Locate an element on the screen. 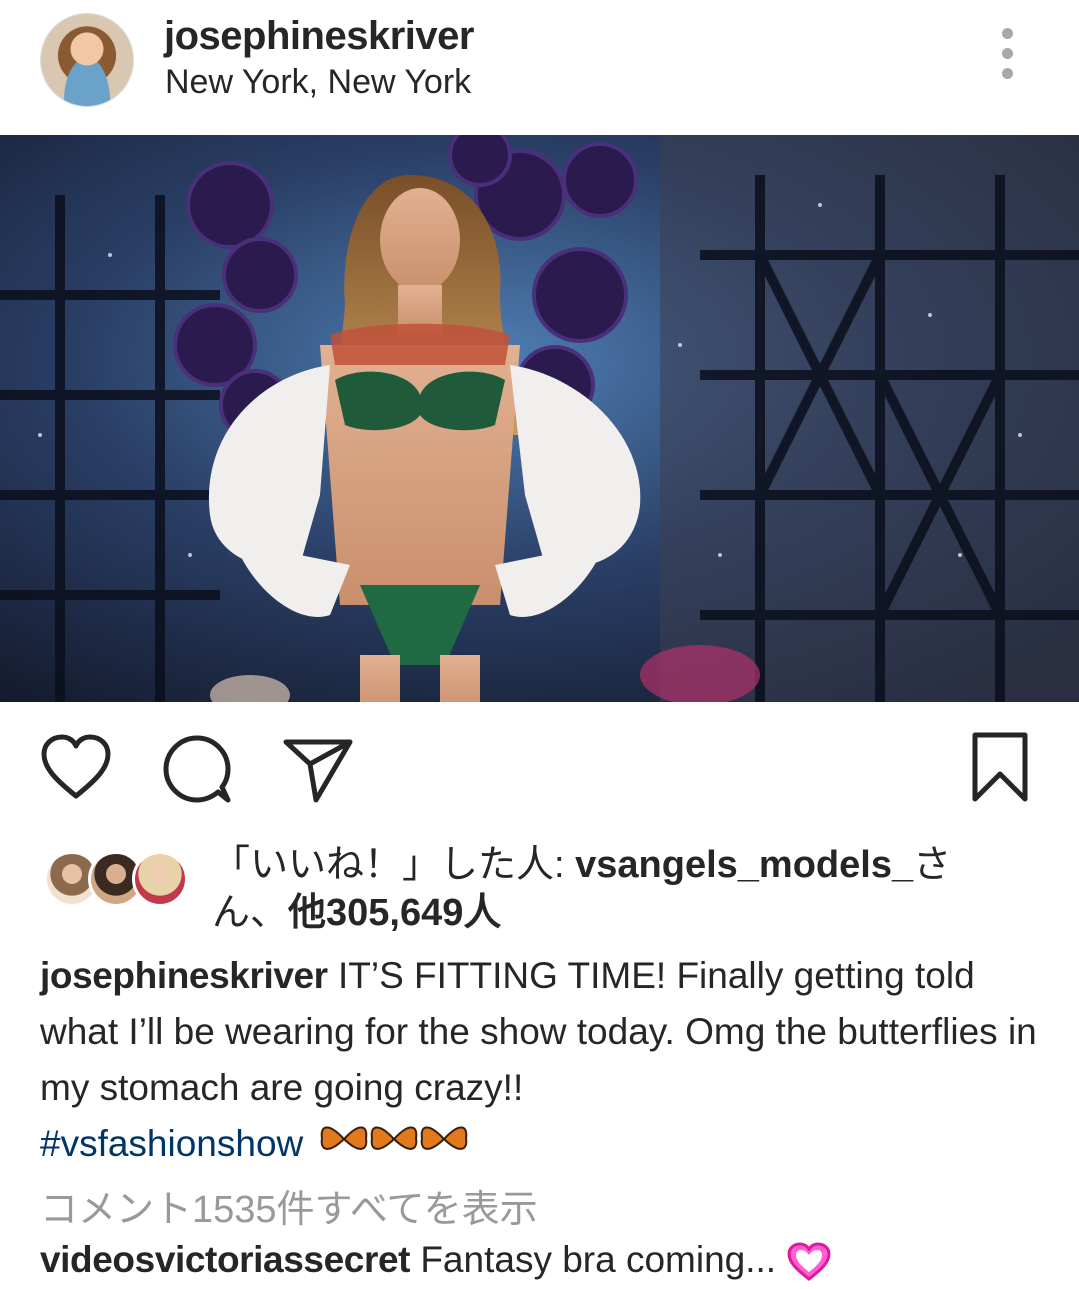 Image resolution: width=1079 pixels, height=1289 pixels. heart-emoji is located at coordinates (809, 1260).